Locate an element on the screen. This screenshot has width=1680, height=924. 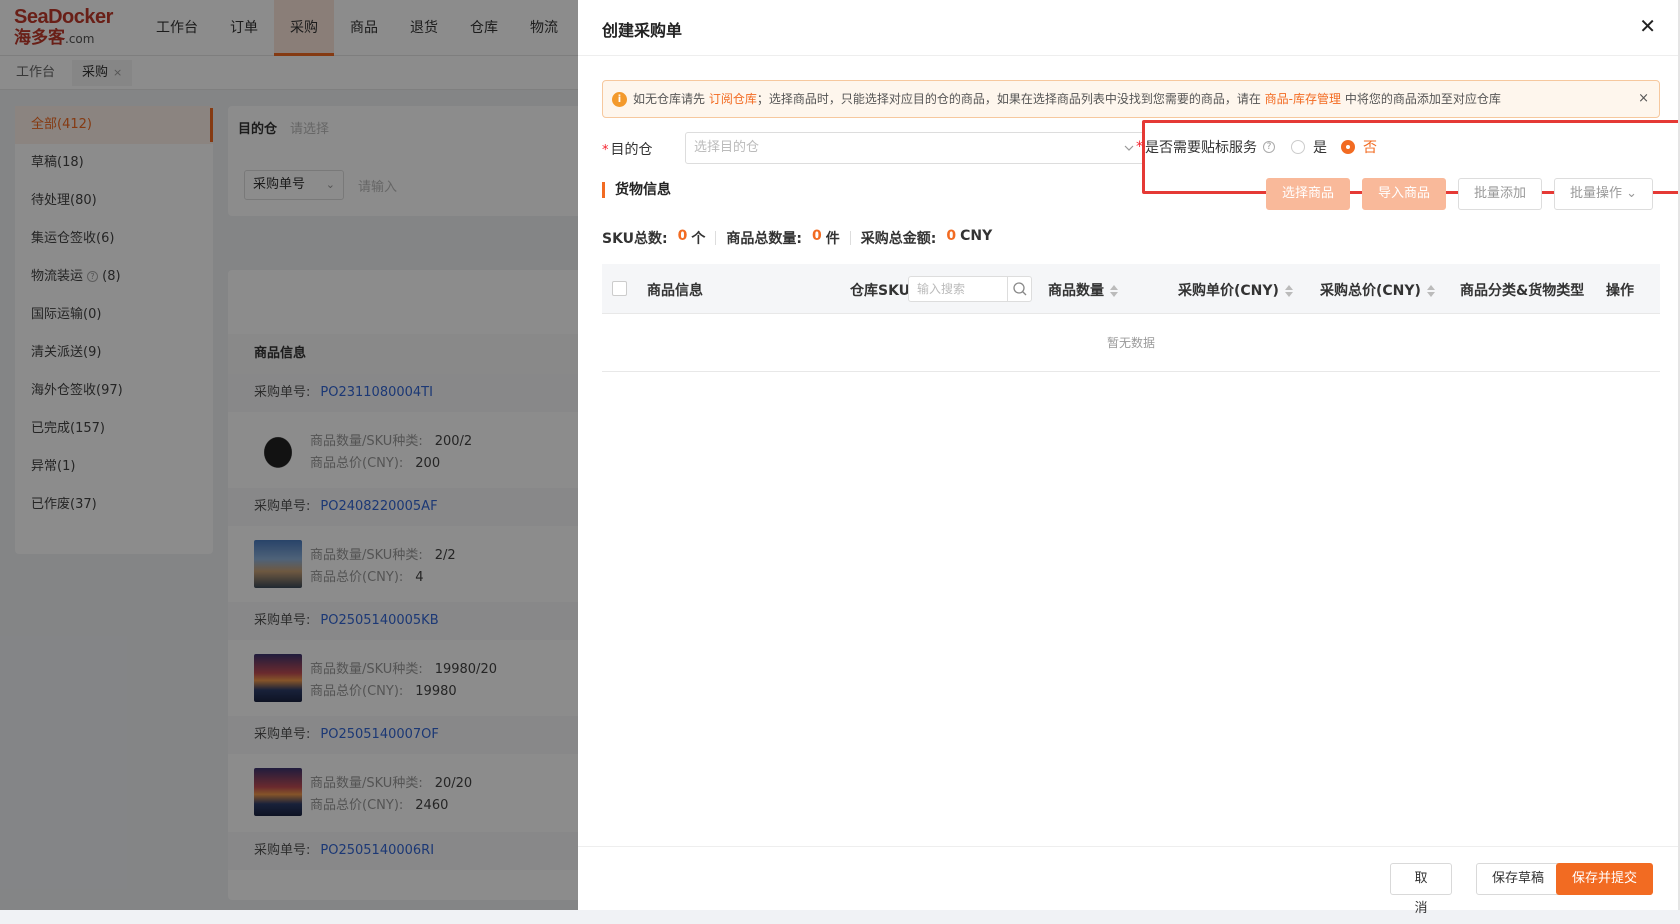
sku-count-label: SKU总数: is located at coordinates (635, 239).